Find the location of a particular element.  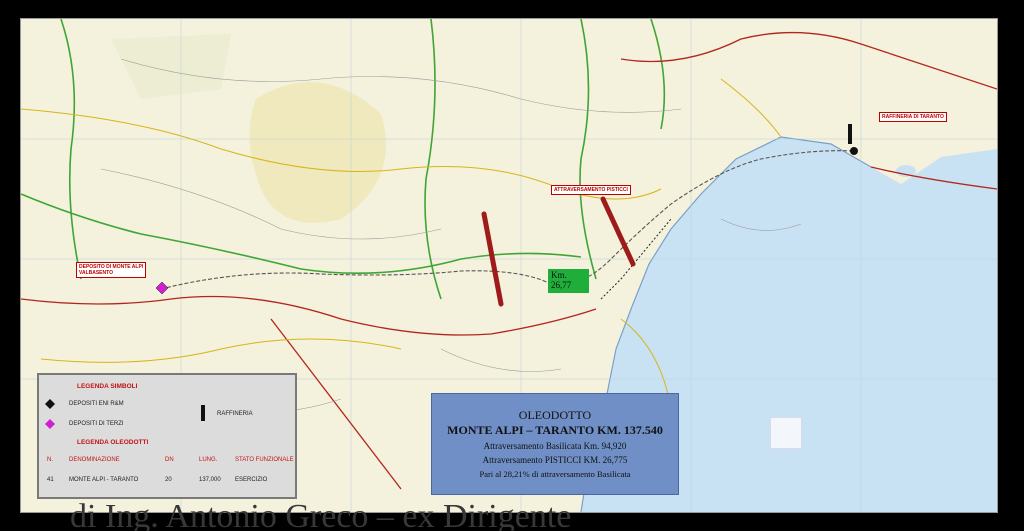

taranto-label-text: RAFFINERIA DI TARANTO is located at coordinates (913, 117).